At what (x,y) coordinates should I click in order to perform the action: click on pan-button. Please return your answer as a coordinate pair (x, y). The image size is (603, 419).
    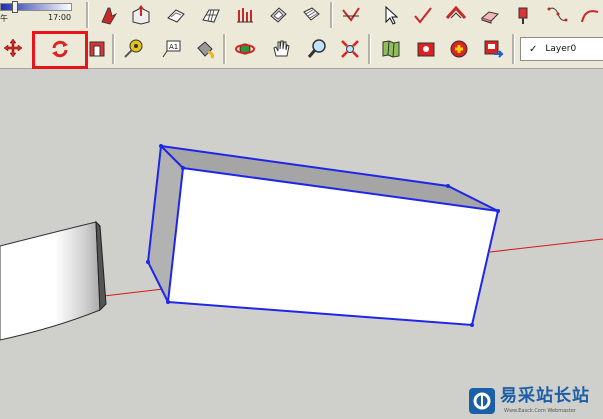
    Looking at the image, I should click on (281, 49).